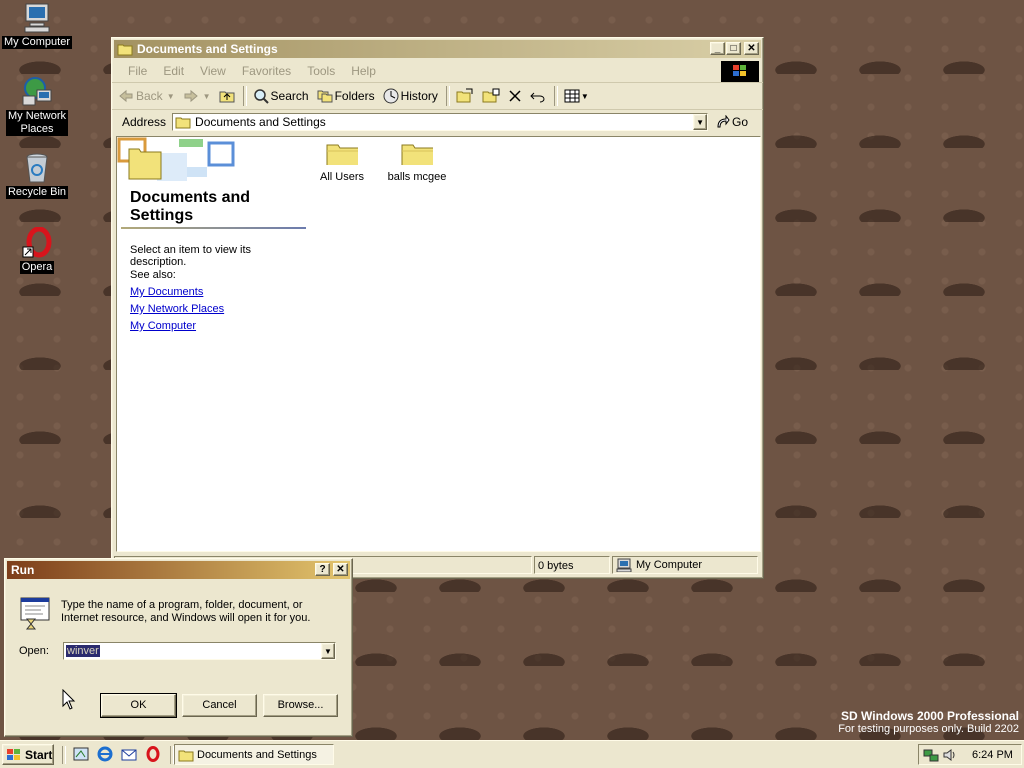  What do you see at coordinates (266, 71) in the screenshot?
I see `menu-favorites: Favorites` at bounding box center [266, 71].